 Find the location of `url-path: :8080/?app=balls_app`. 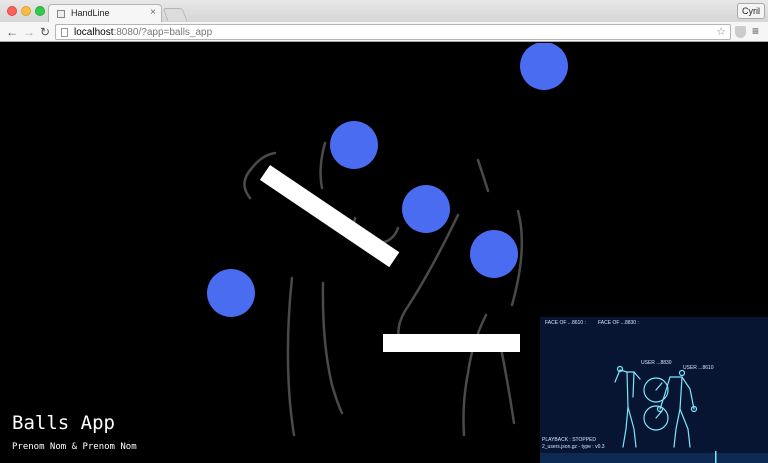

url-path: :8080/?app=balls_app is located at coordinates (163, 32).